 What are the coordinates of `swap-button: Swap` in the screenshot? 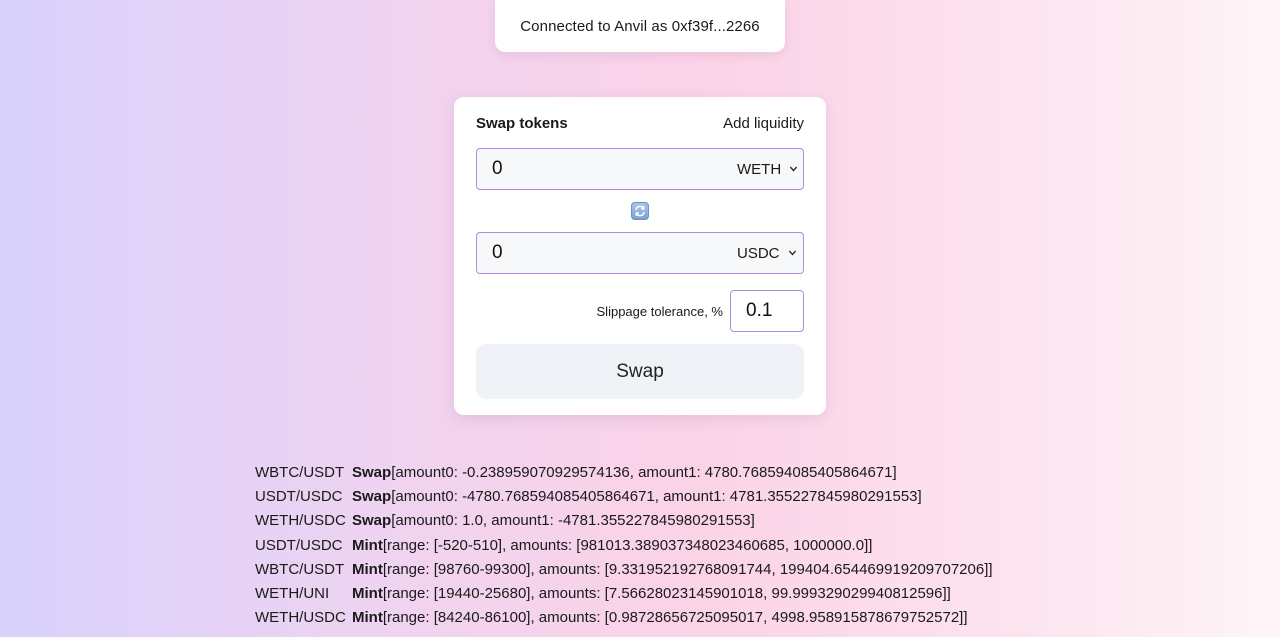 It's located at (640, 371).